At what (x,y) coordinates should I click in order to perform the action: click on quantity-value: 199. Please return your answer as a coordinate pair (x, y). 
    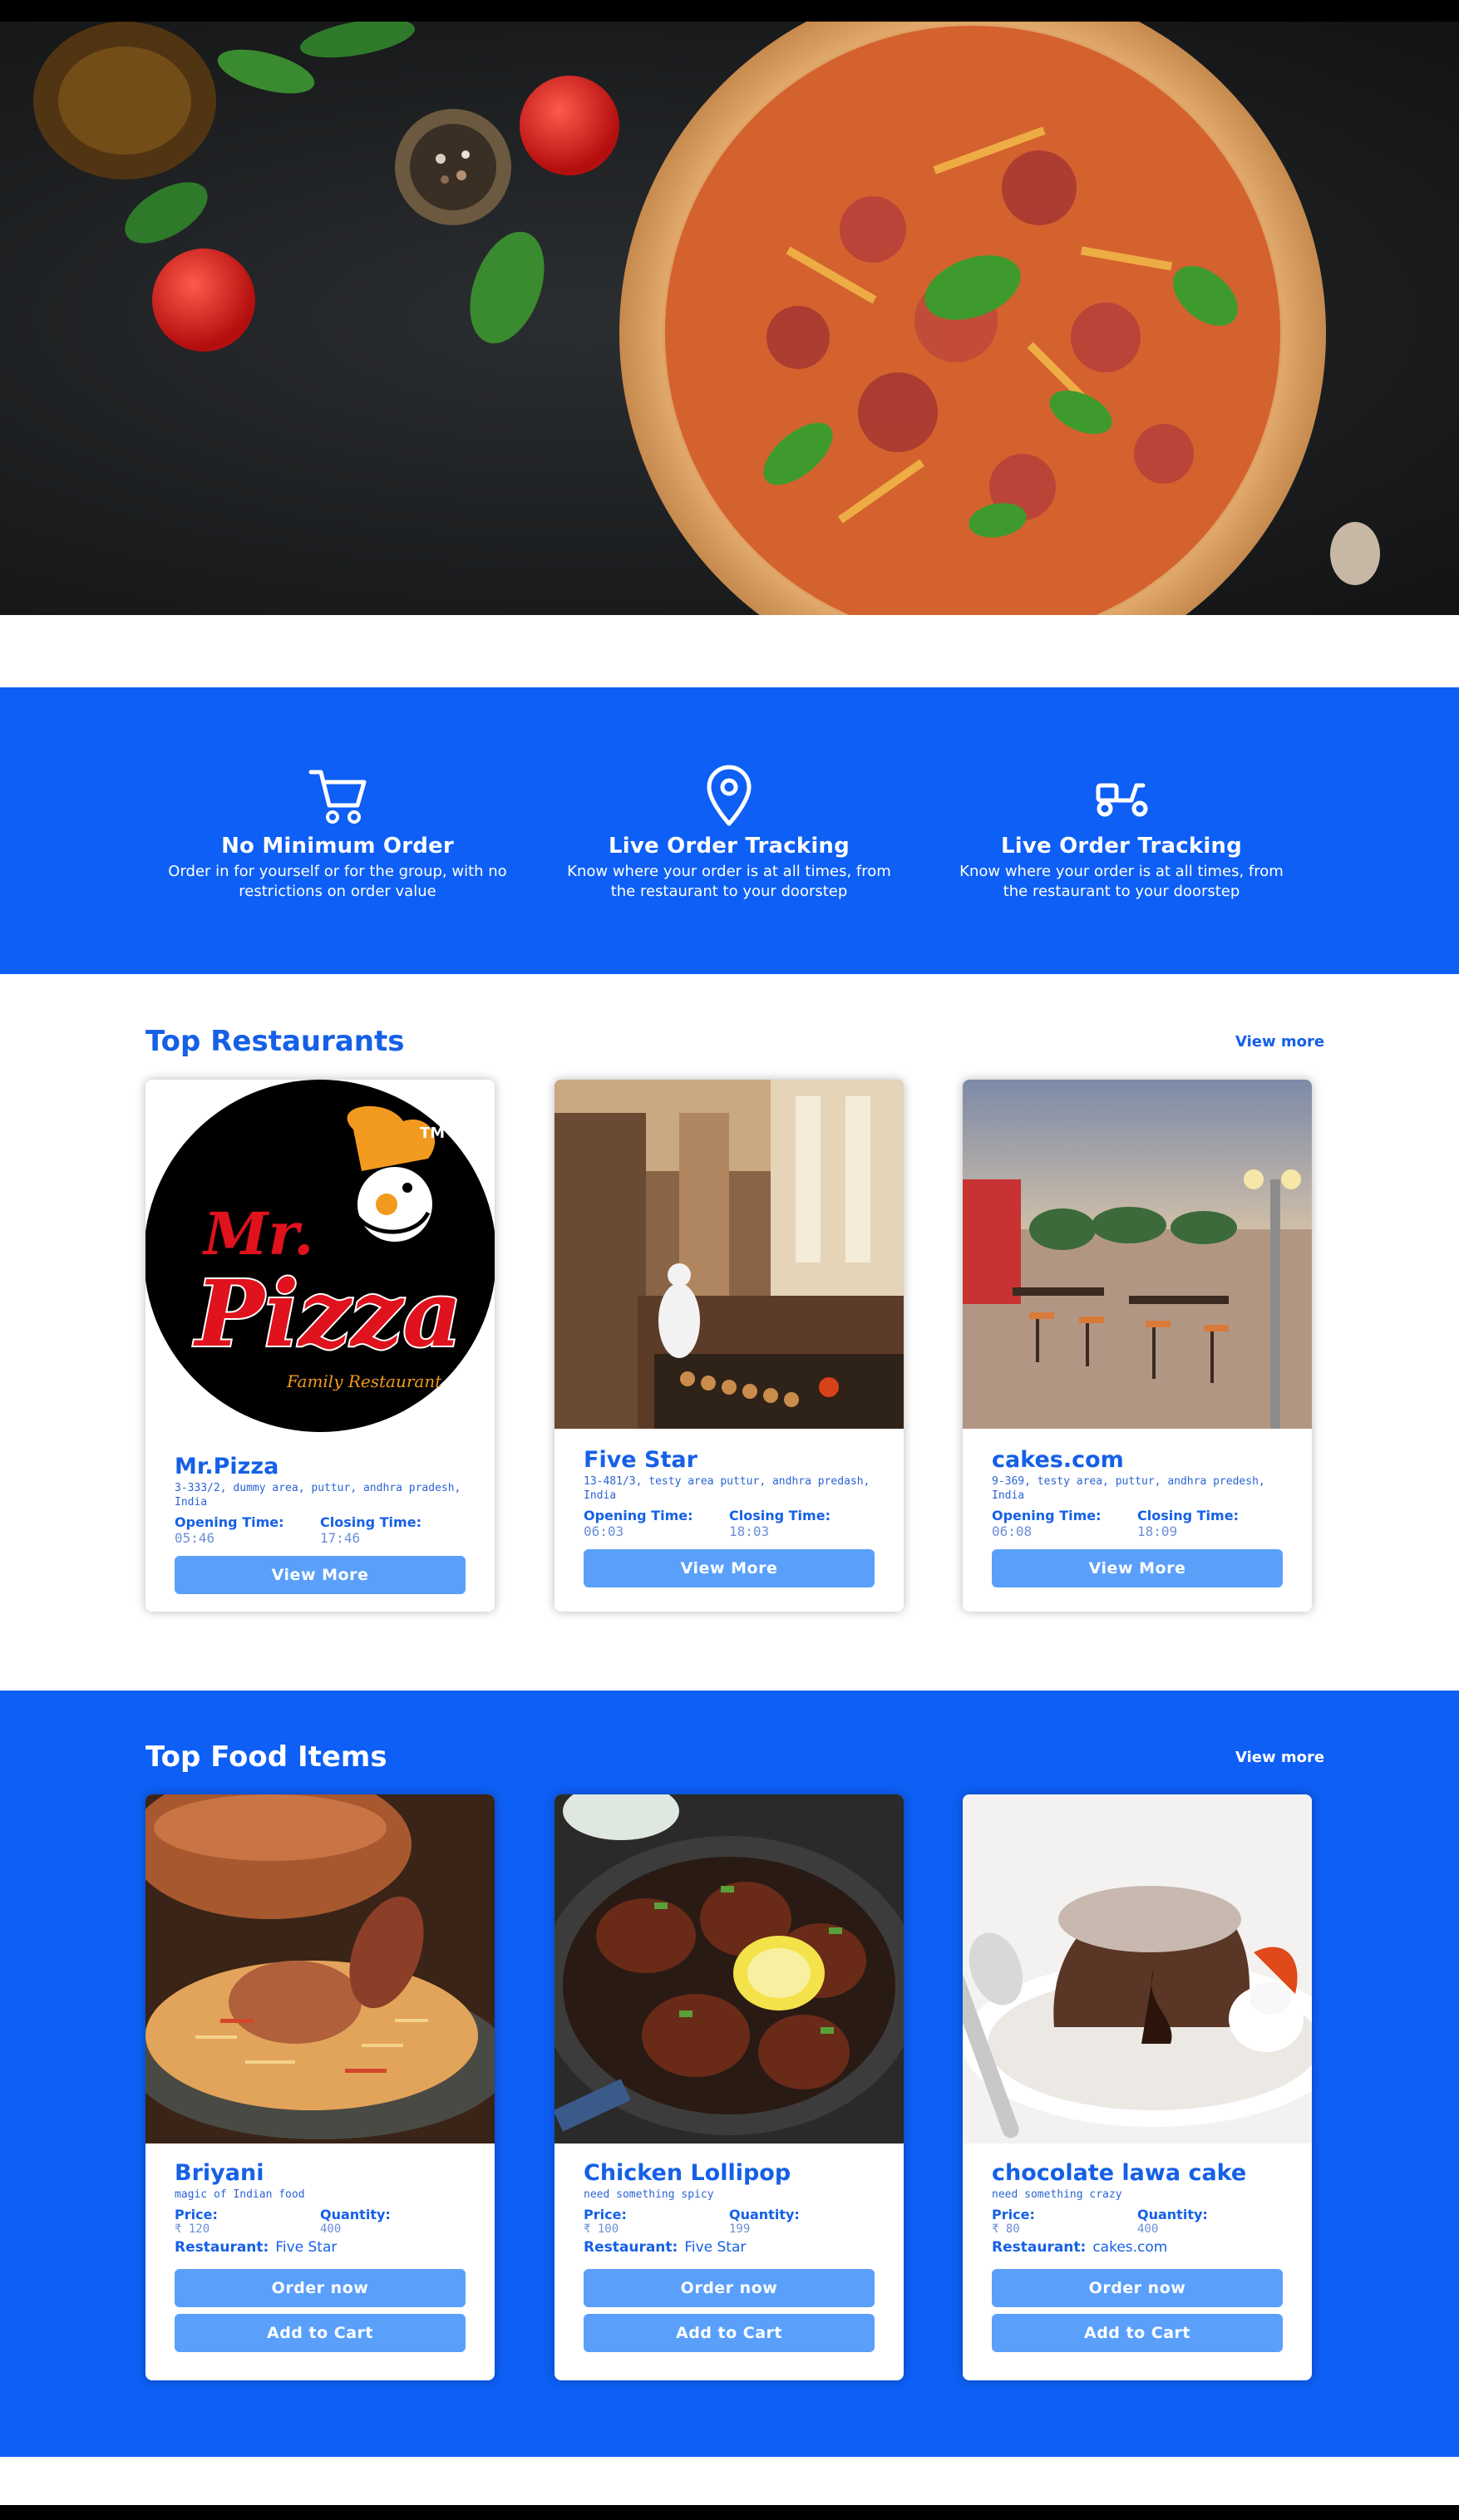
    Looking at the image, I should click on (740, 2229).